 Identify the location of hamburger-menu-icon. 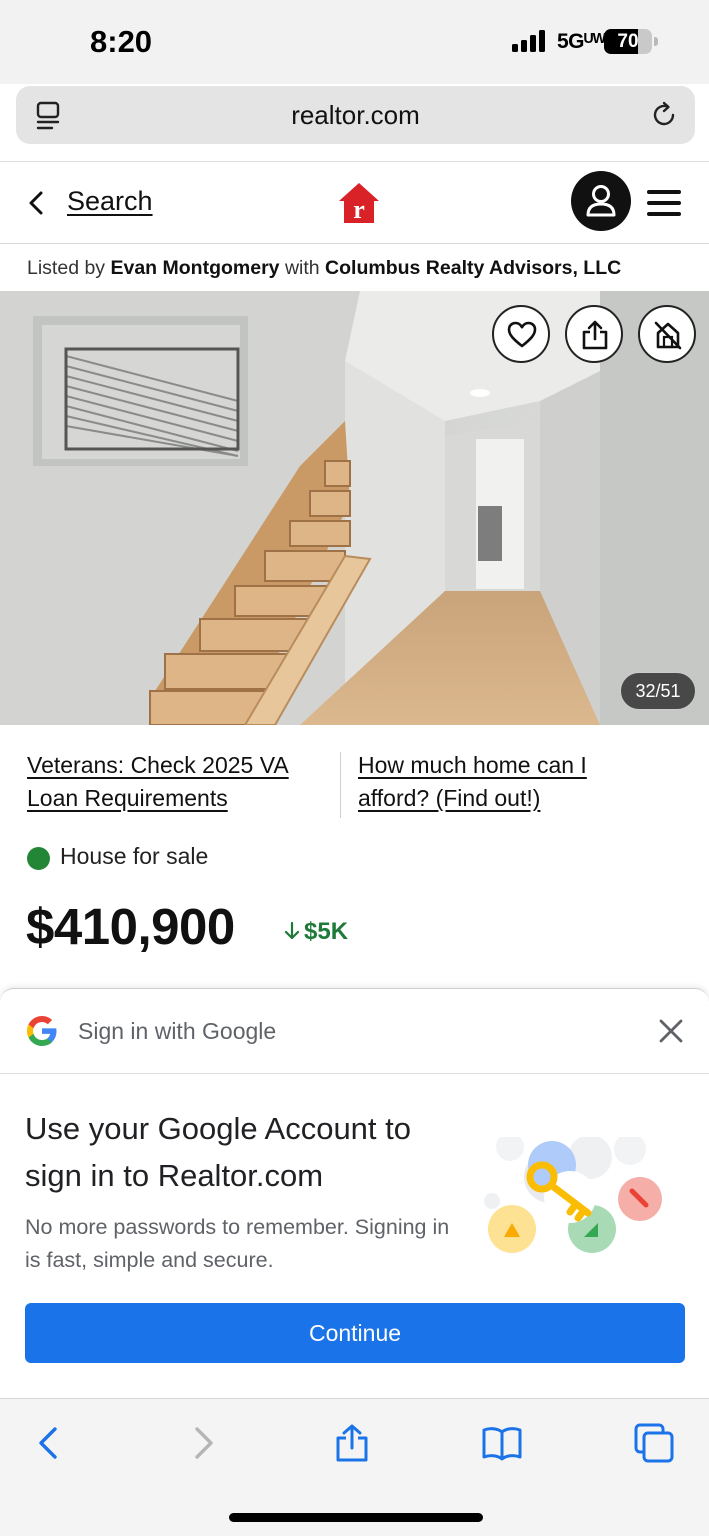
(664, 203).